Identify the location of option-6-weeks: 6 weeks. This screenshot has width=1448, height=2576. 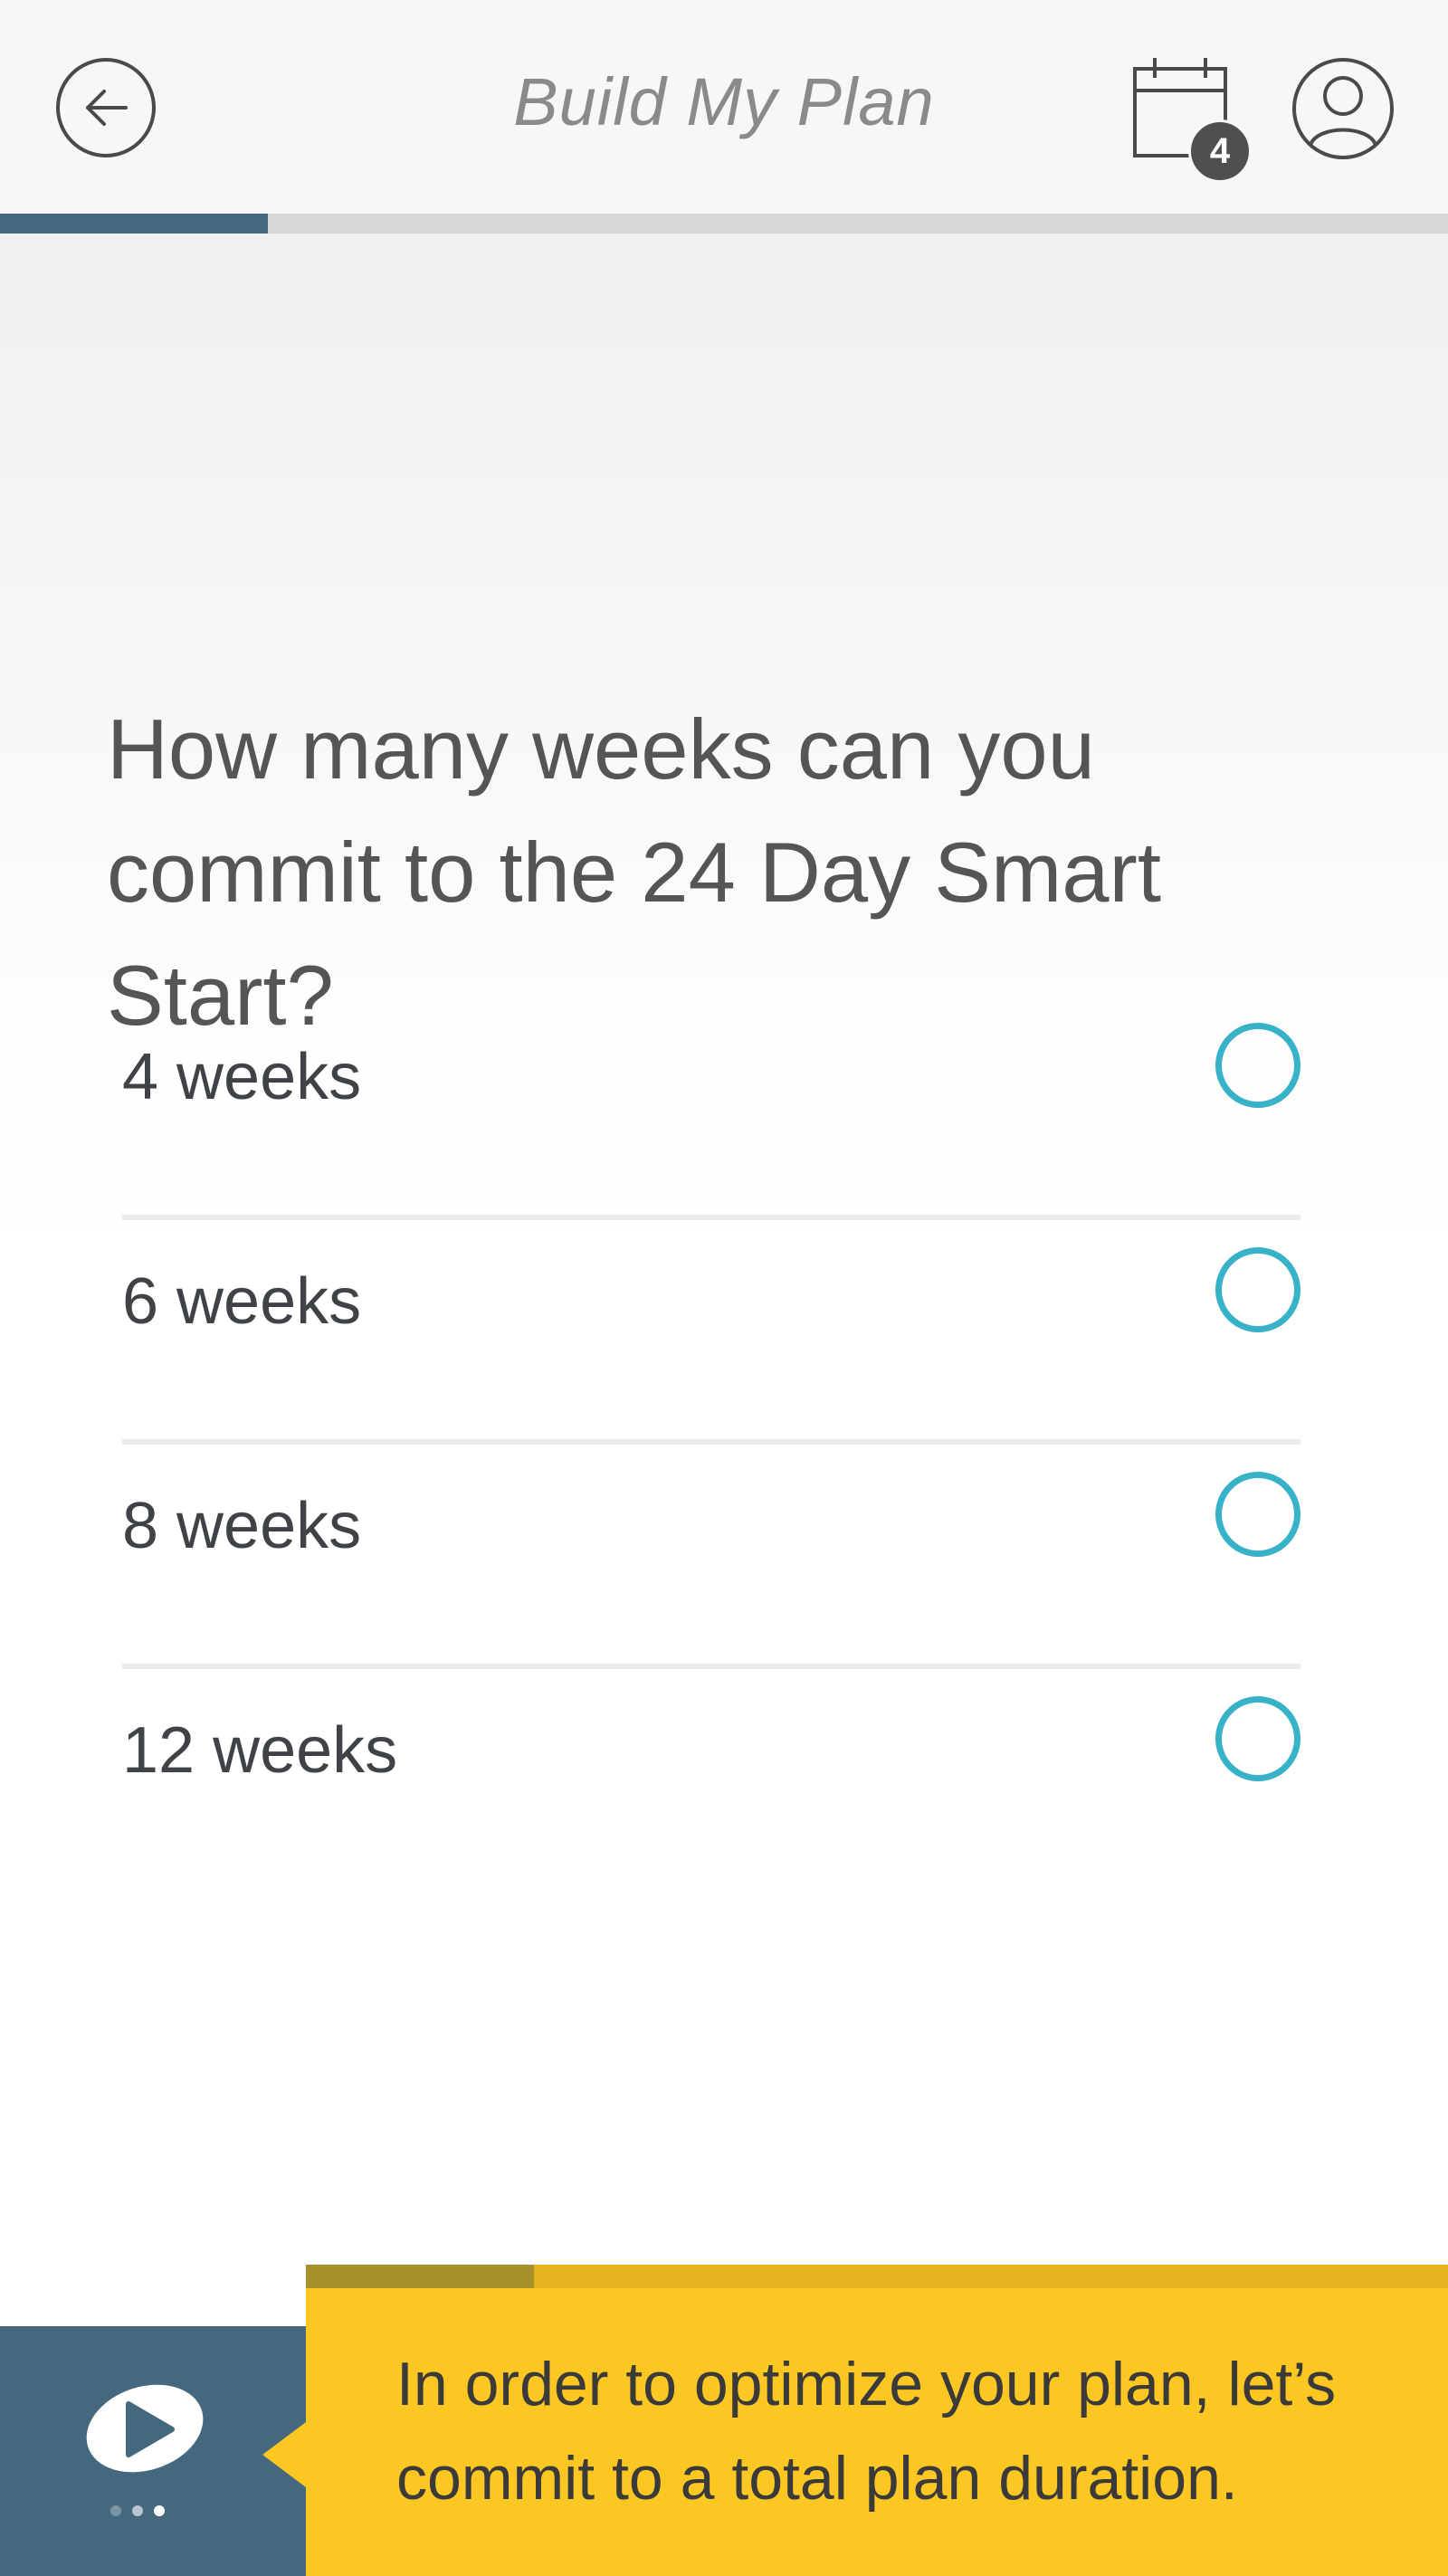
(711, 1333).